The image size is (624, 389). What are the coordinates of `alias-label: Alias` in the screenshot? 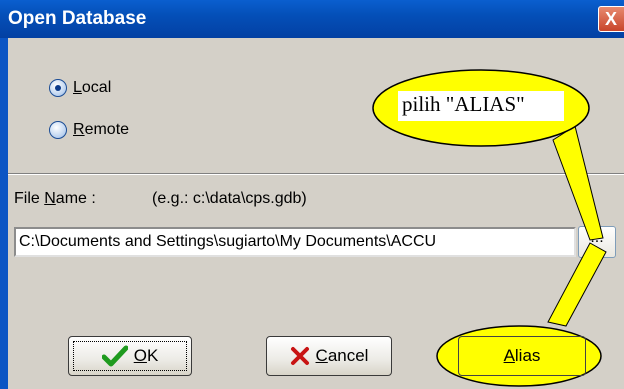 It's located at (522, 355).